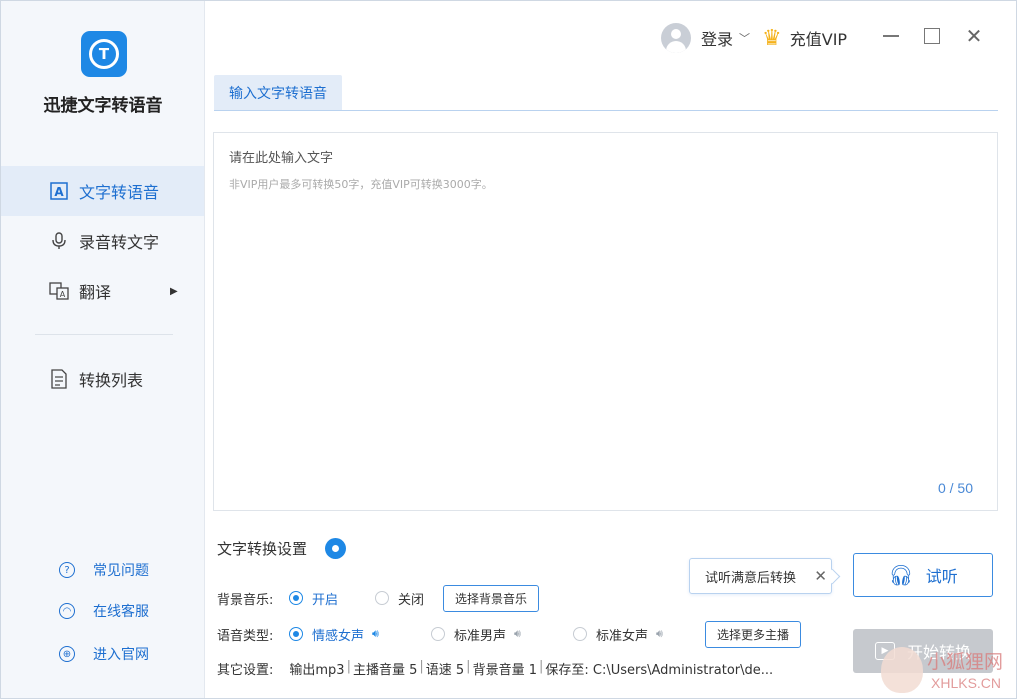 This screenshot has height=699, width=1017. I want to click on help-label: 在线客服, so click(121, 612).